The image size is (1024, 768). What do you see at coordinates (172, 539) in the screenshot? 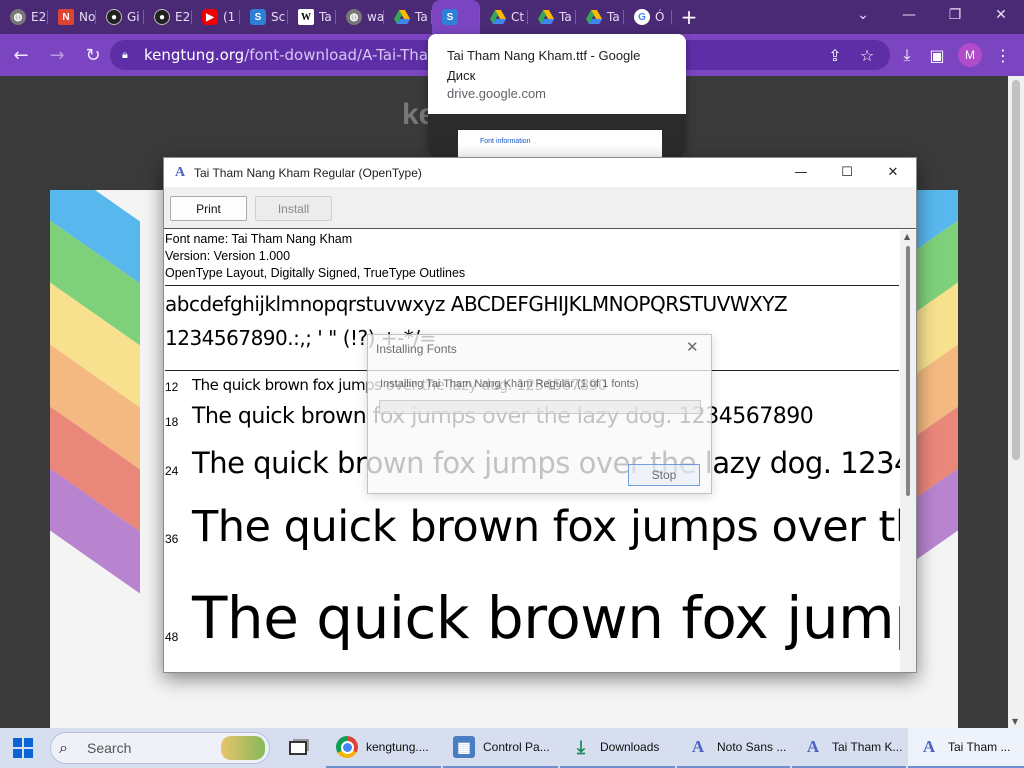
I see `sample-size: 36` at bounding box center [172, 539].